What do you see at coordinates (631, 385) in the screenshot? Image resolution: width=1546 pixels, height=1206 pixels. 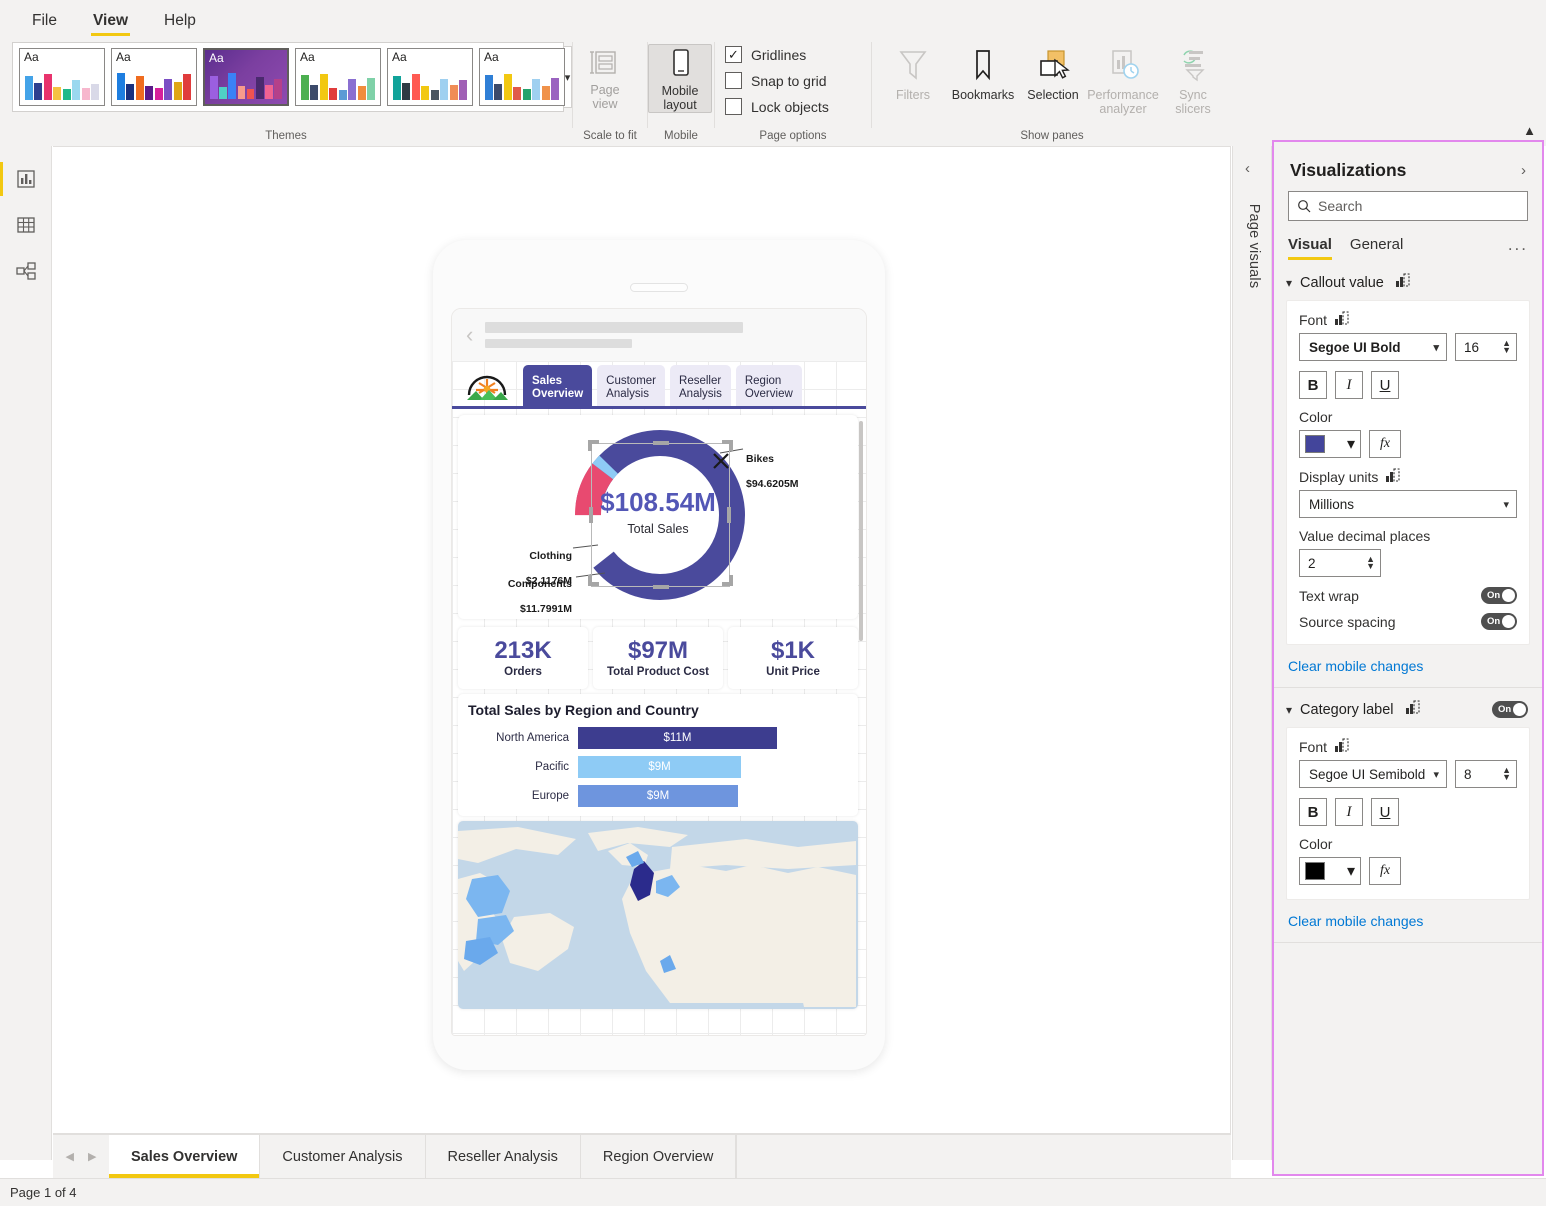 I see `report-nav-tab-customer-analysis: Customer Analysis` at bounding box center [631, 385].